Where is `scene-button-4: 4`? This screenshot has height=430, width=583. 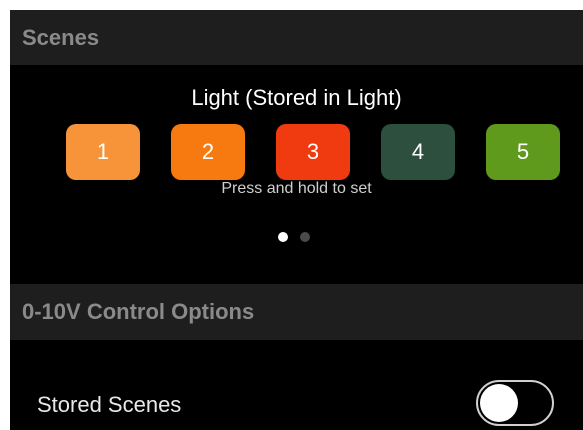 scene-button-4: 4 is located at coordinates (418, 152).